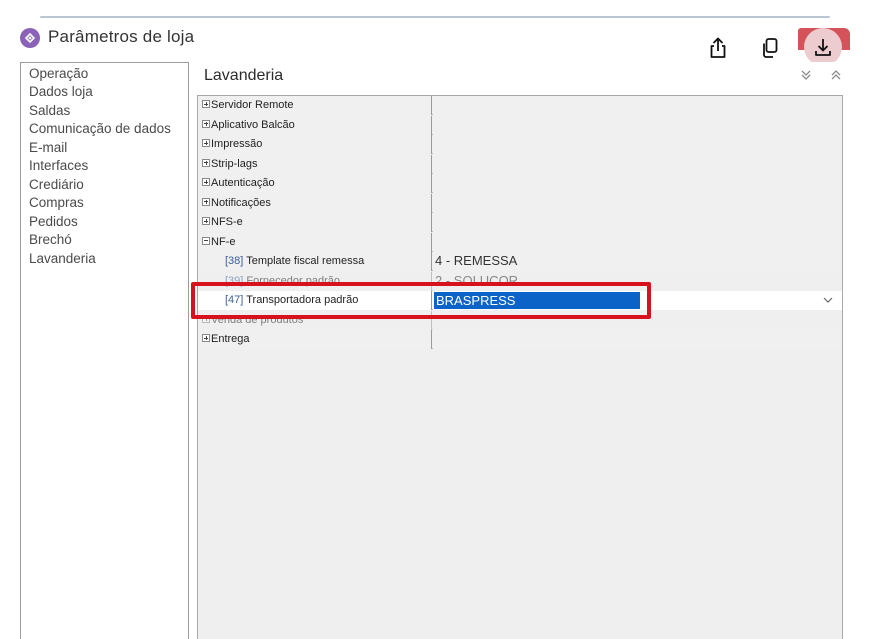  I want to click on collapse-all-icon, so click(836, 75).